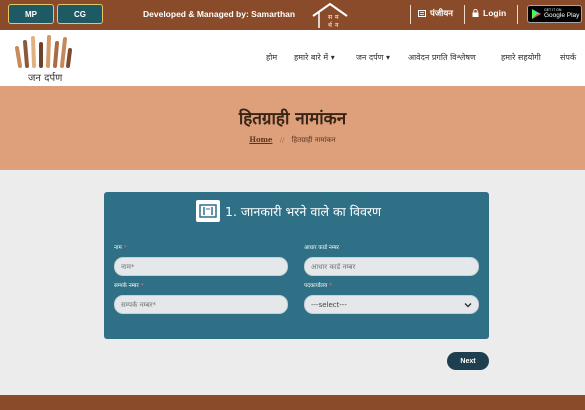 This screenshot has height=410, width=585. What do you see at coordinates (391, 266) in the screenshot?
I see `aadhaar-input` at bounding box center [391, 266].